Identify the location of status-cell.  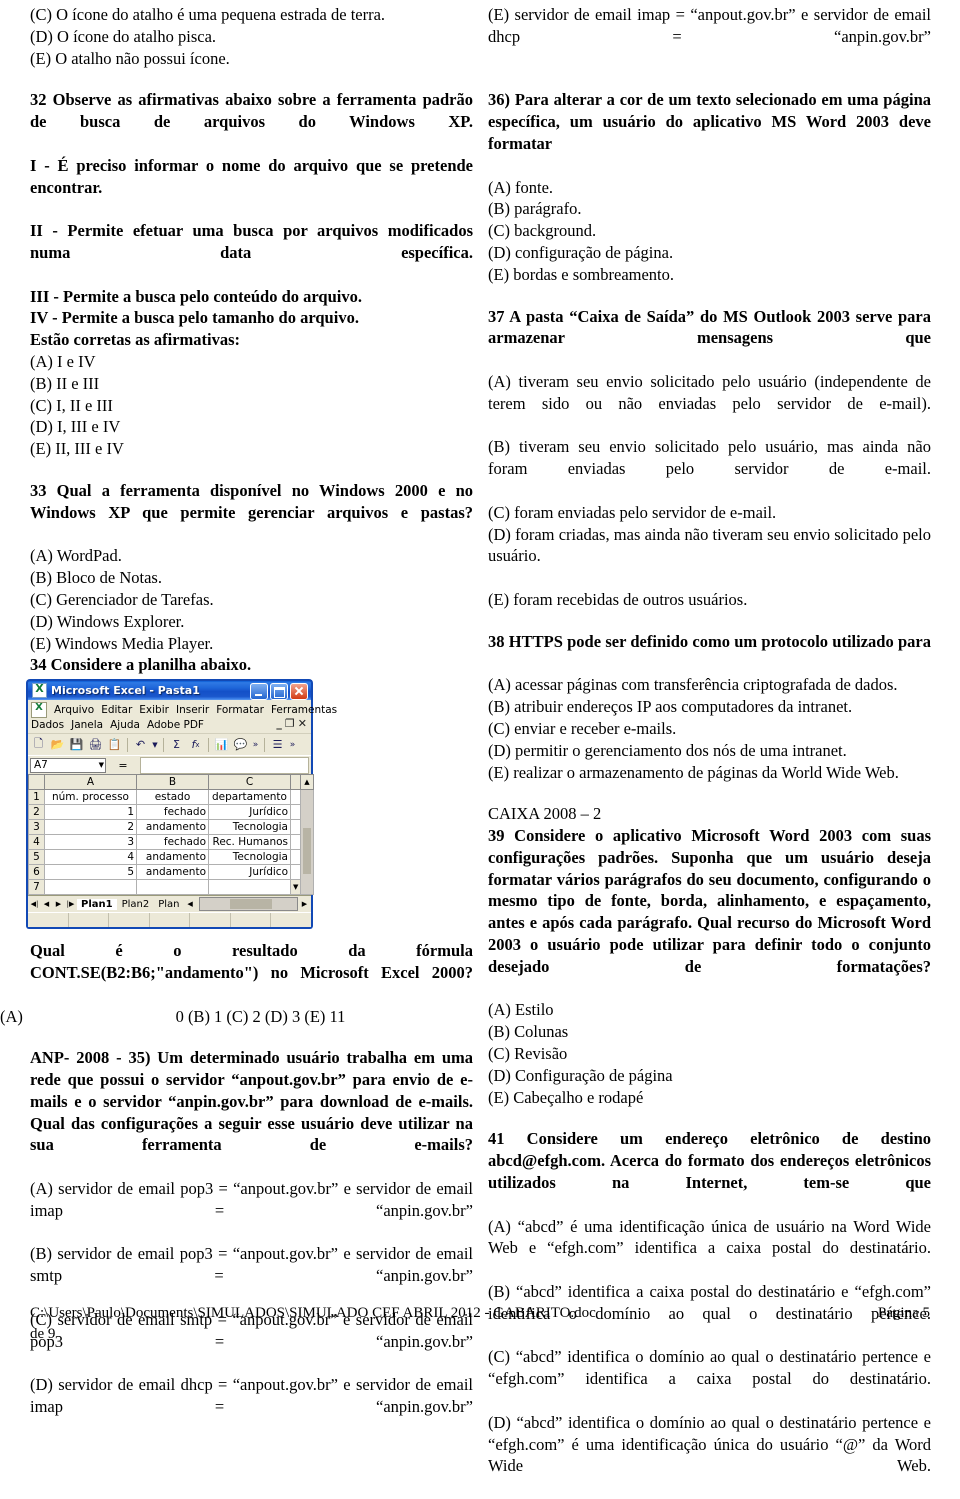
(251, 920).